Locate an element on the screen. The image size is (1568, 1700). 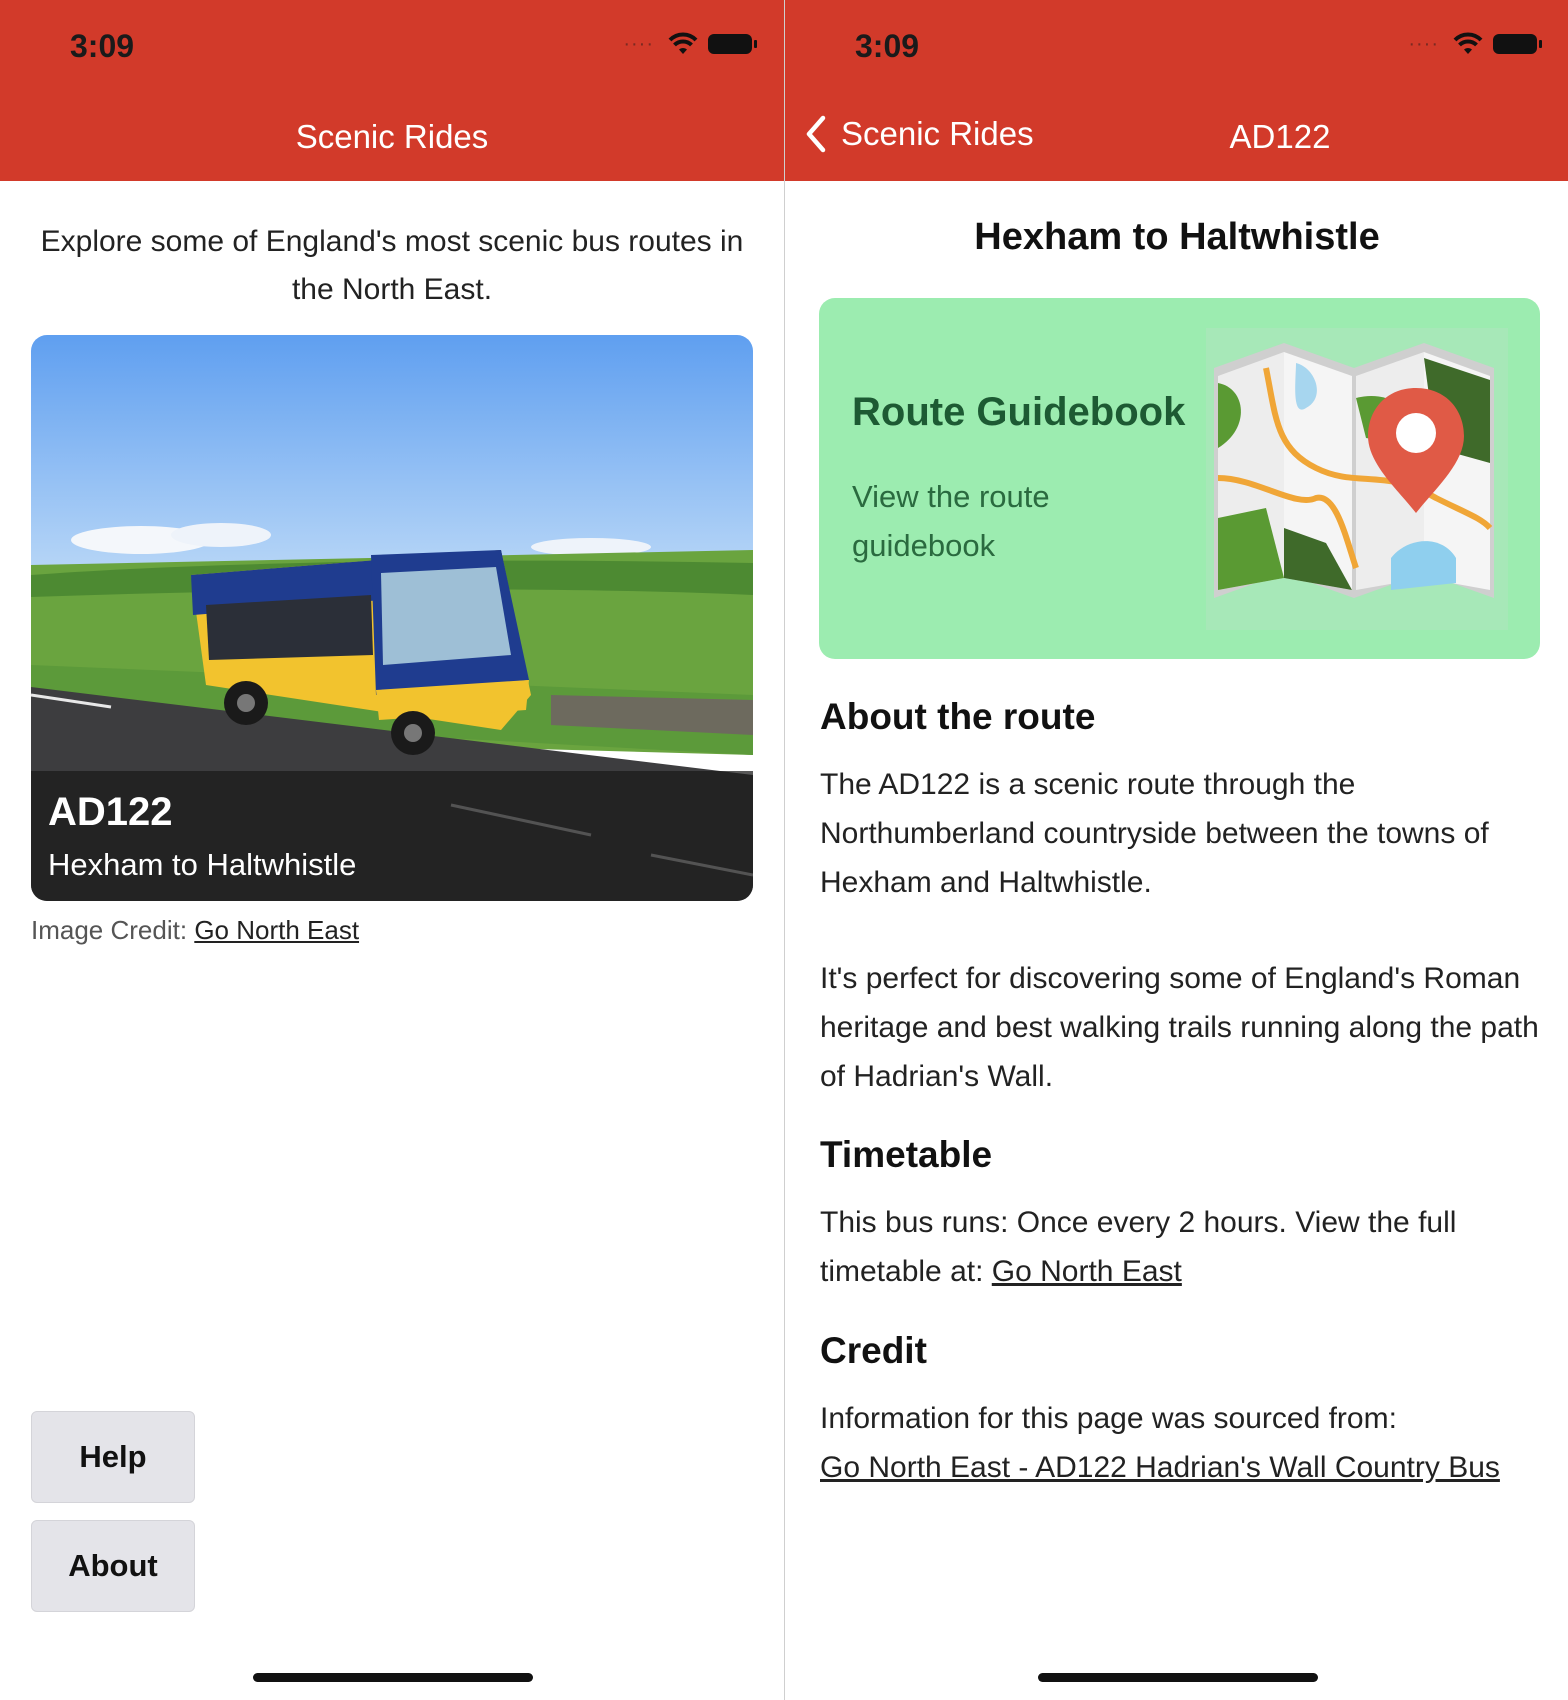
back-button: Scenic Rides is located at coordinates (919, 134).